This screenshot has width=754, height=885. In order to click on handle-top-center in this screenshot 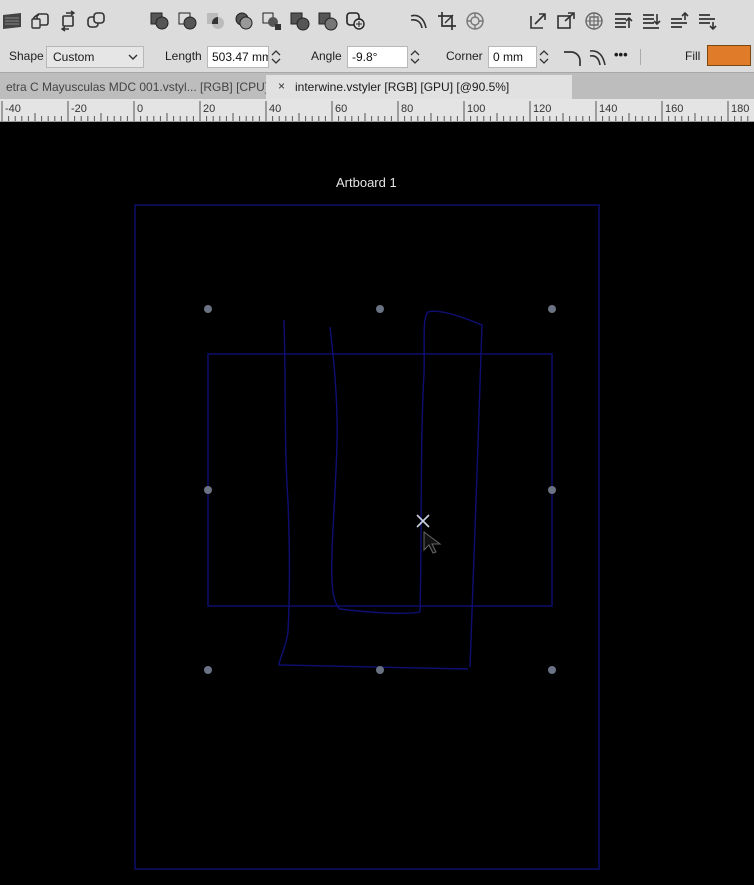, I will do `click(380, 309)`.